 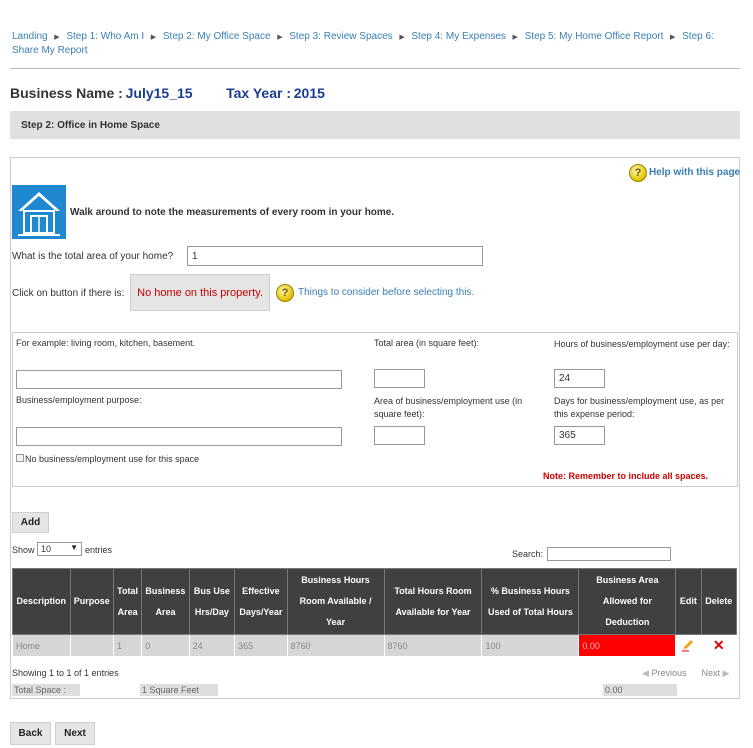 I want to click on business-name-value: July15_15, so click(x=159, y=93).